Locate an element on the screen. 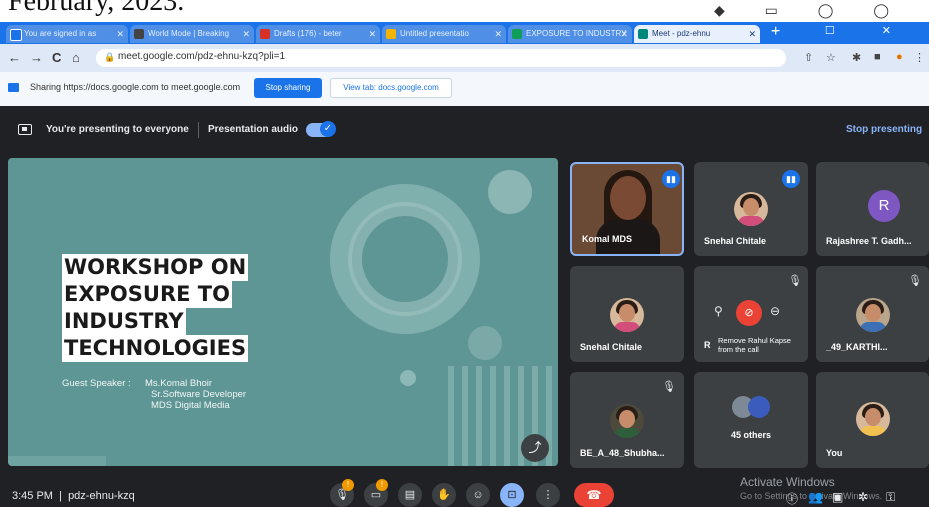 This screenshot has width=929, height=507. browser-tab: Drafts (176) - beter ✕ is located at coordinates (318, 34).